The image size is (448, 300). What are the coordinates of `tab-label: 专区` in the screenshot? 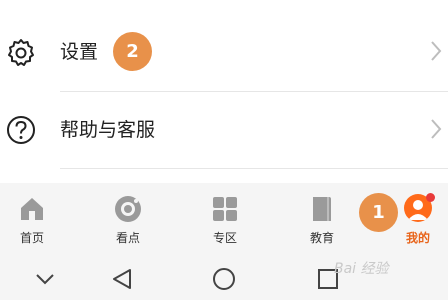 It's located at (224, 238).